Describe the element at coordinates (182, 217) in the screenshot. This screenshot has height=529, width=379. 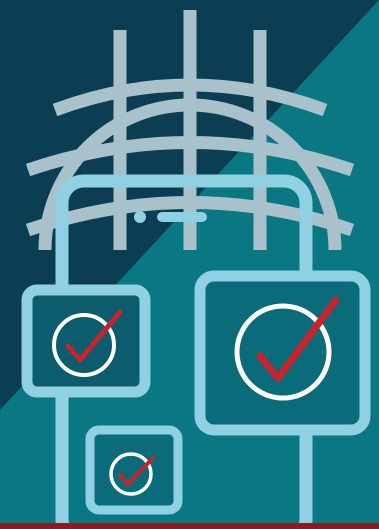
I see `phone-speaker-slot` at that location.